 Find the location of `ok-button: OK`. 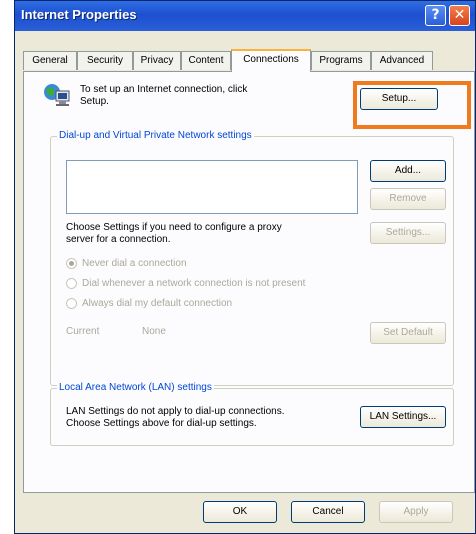

ok-button: OK is located at coordinates (240, 512).